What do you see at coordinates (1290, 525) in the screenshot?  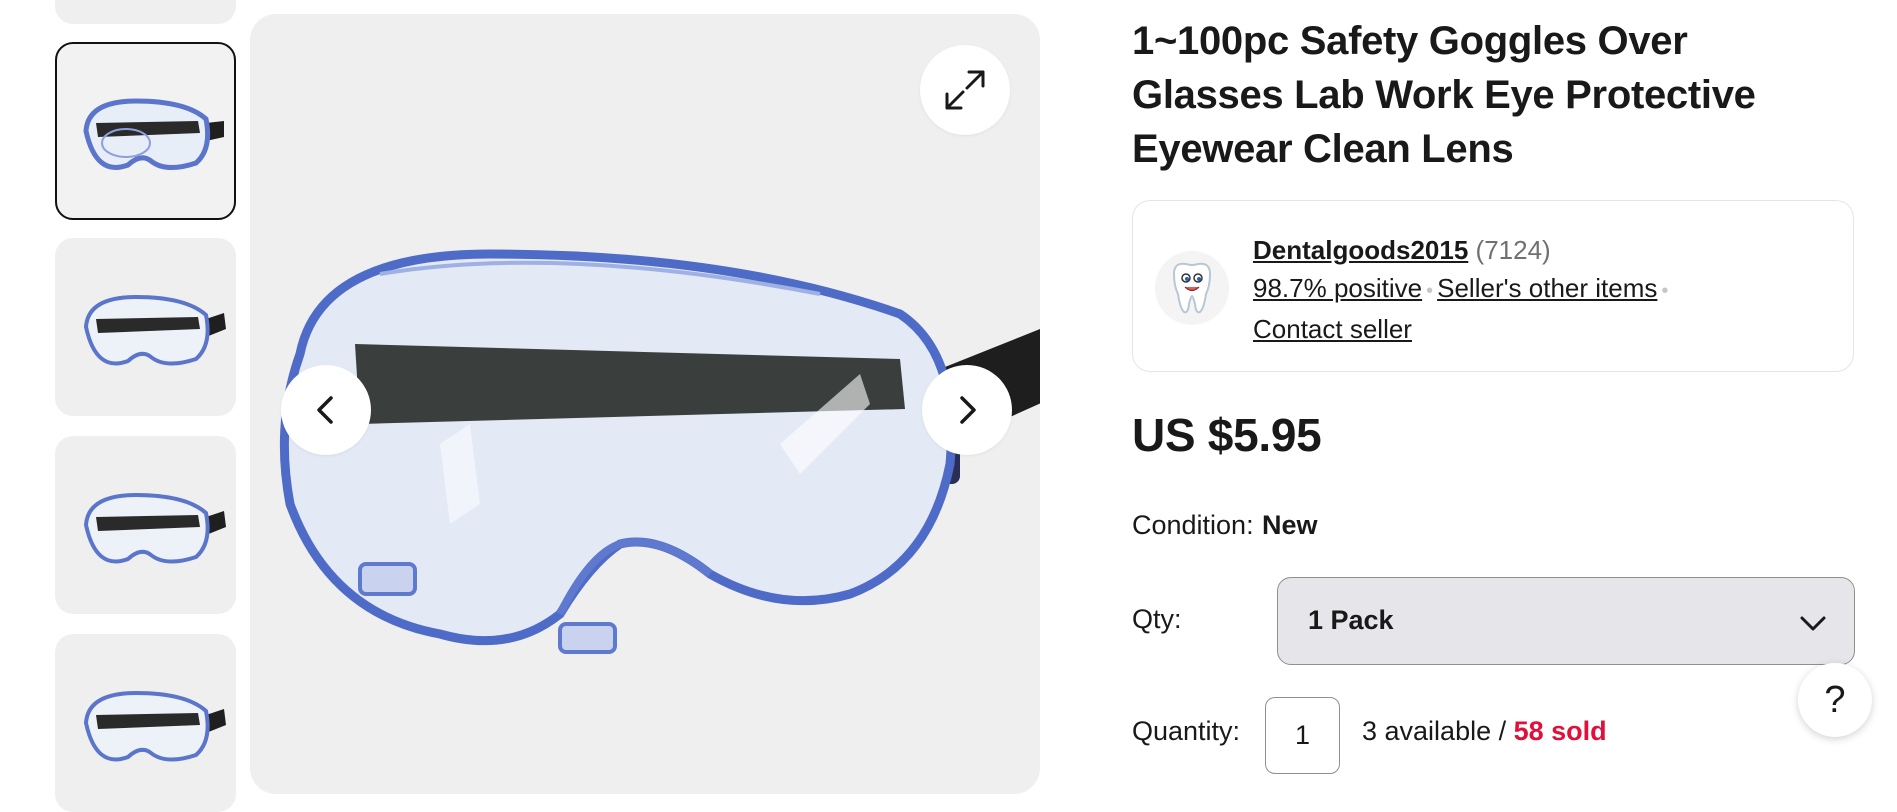 I see `condition-value: New` at bounding box center [1290, 525].